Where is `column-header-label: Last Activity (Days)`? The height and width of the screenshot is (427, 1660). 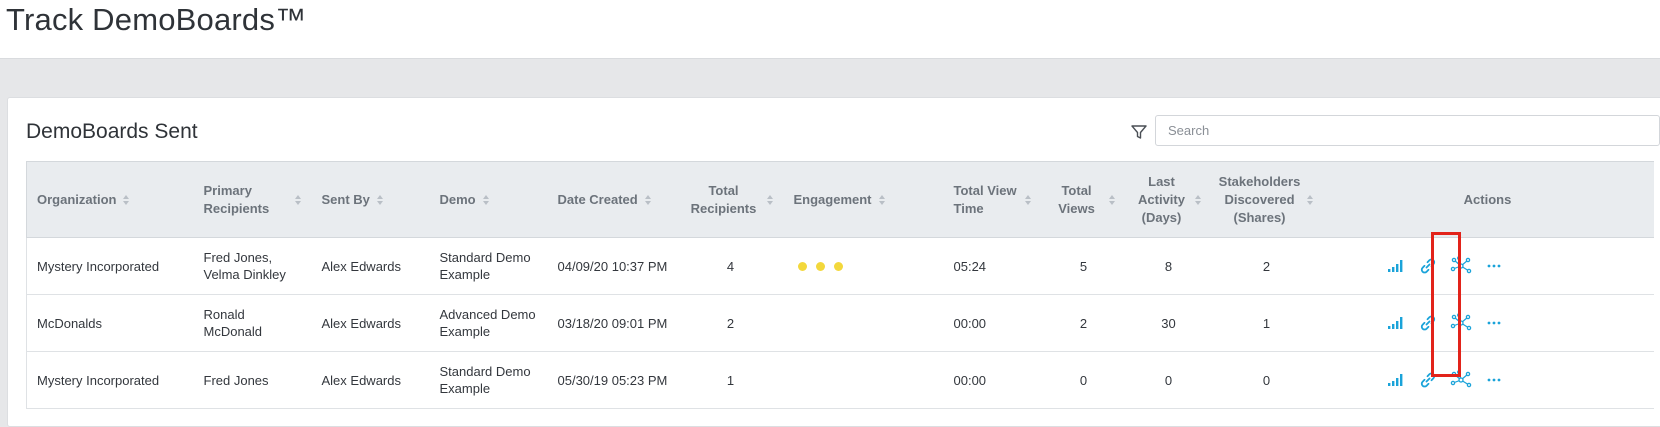
column-header-label: Last Activity (Days) is located at coordinates (1161, 199).